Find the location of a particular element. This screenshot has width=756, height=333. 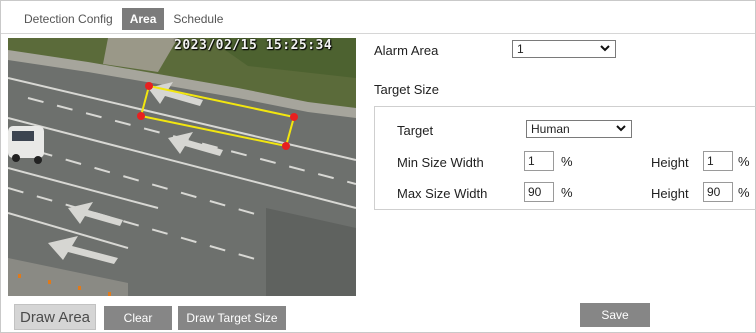

max-width-value: 90 is located at coordinates (535, 192).